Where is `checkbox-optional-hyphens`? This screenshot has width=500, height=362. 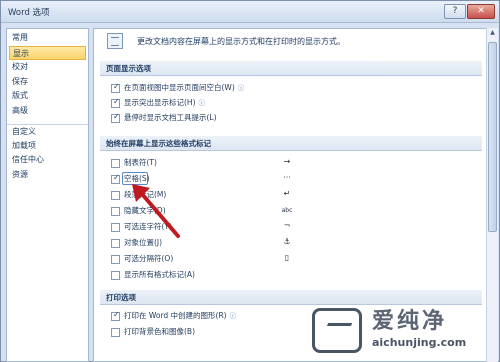 checkbox-optional-hyphens is located at coordinates (115, 227).